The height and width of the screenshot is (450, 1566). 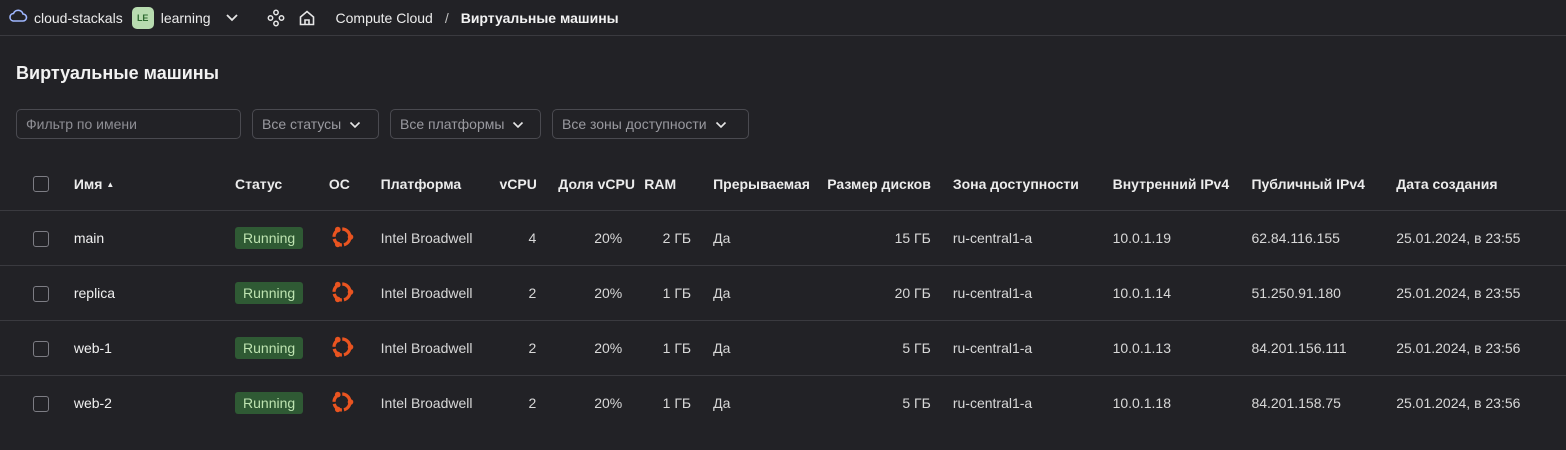 I want to click on name-filter, so click(x=128, y=124).